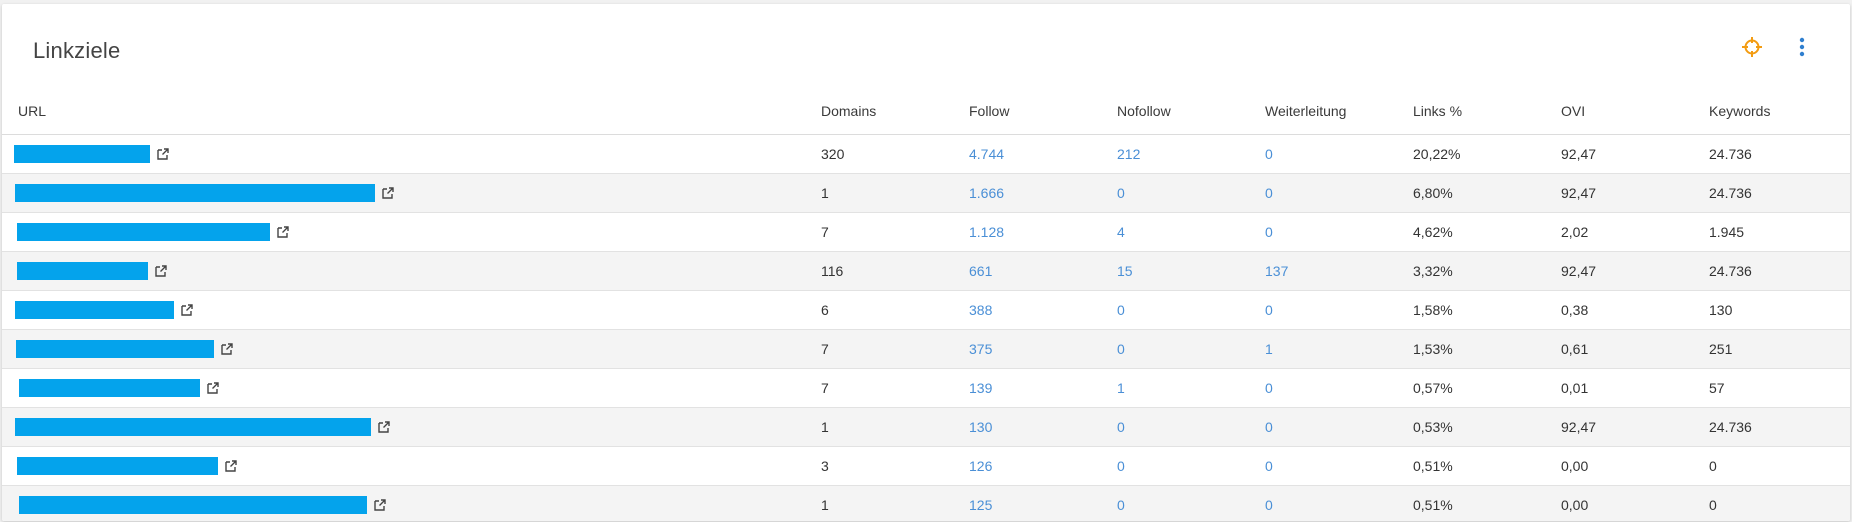  What do you see at coordinates (895, 154) in the screenshot?
I see `domains-cell: 320` at bounding box center [895, 154].